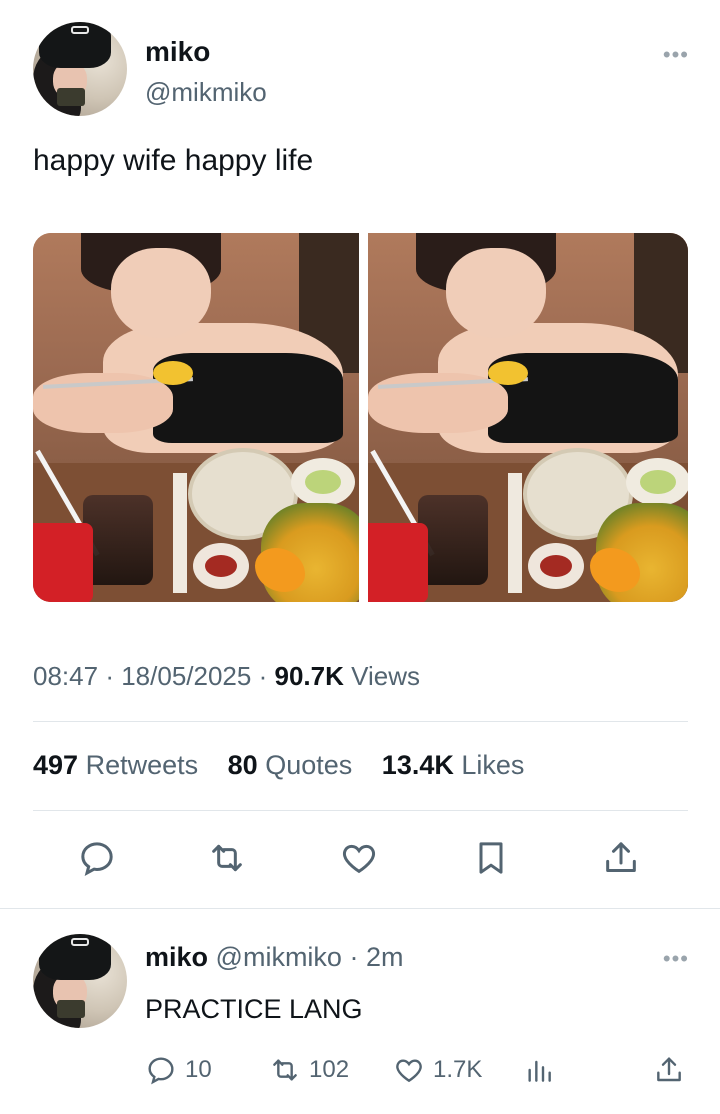 This screenshot has height=1114, width=720. What do you see at coordinates (458, 1069) in the screenshot?
I see `like-count: 1.7K` at bounding box center [458, 1069].